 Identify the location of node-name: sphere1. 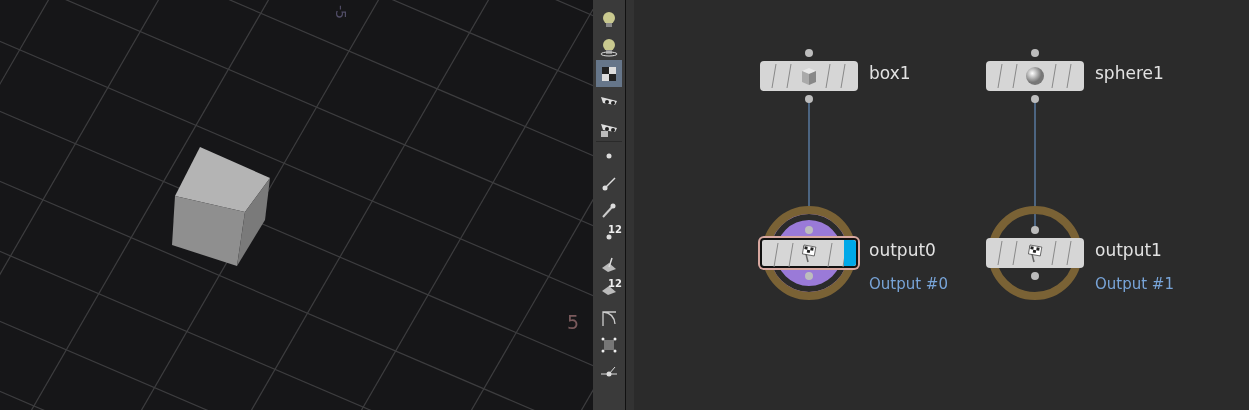
(1129, 73).